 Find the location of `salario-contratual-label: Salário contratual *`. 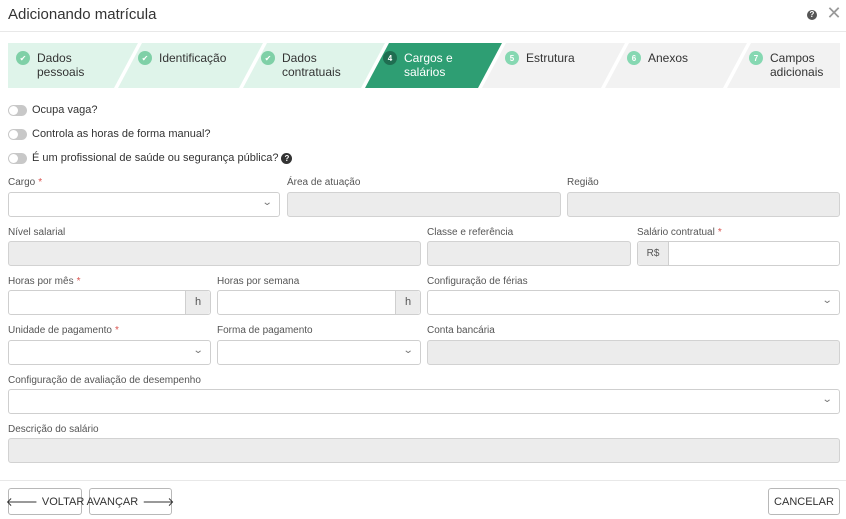

salario-contratual-label: Salário contratual * is located at coordinates (679, 232).